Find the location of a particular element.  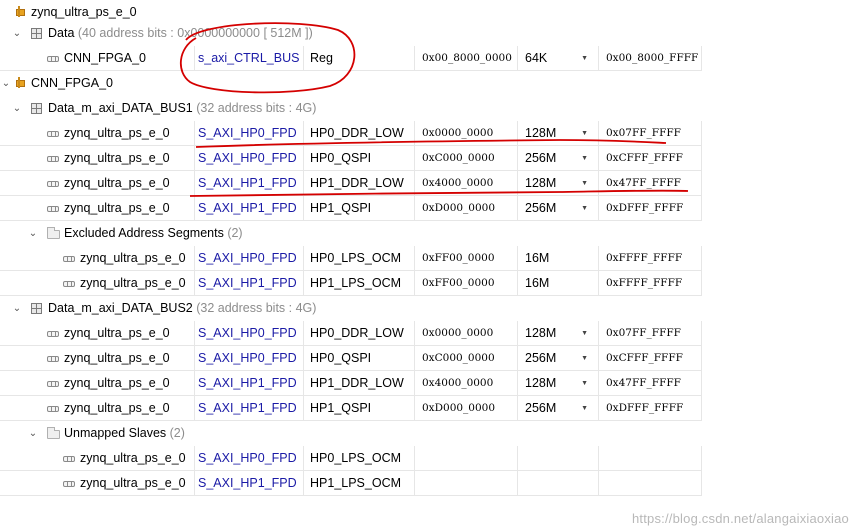

node-label: CNN_FPGA_0 is located at coordinates (72, 83).